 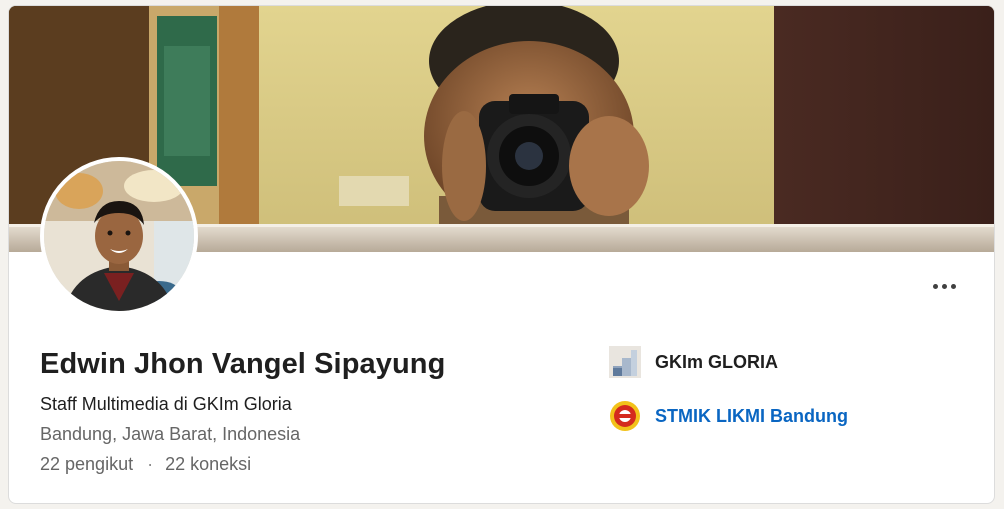 I want to click on connections-count: 22 koneksi, so click(x=208, y=464).